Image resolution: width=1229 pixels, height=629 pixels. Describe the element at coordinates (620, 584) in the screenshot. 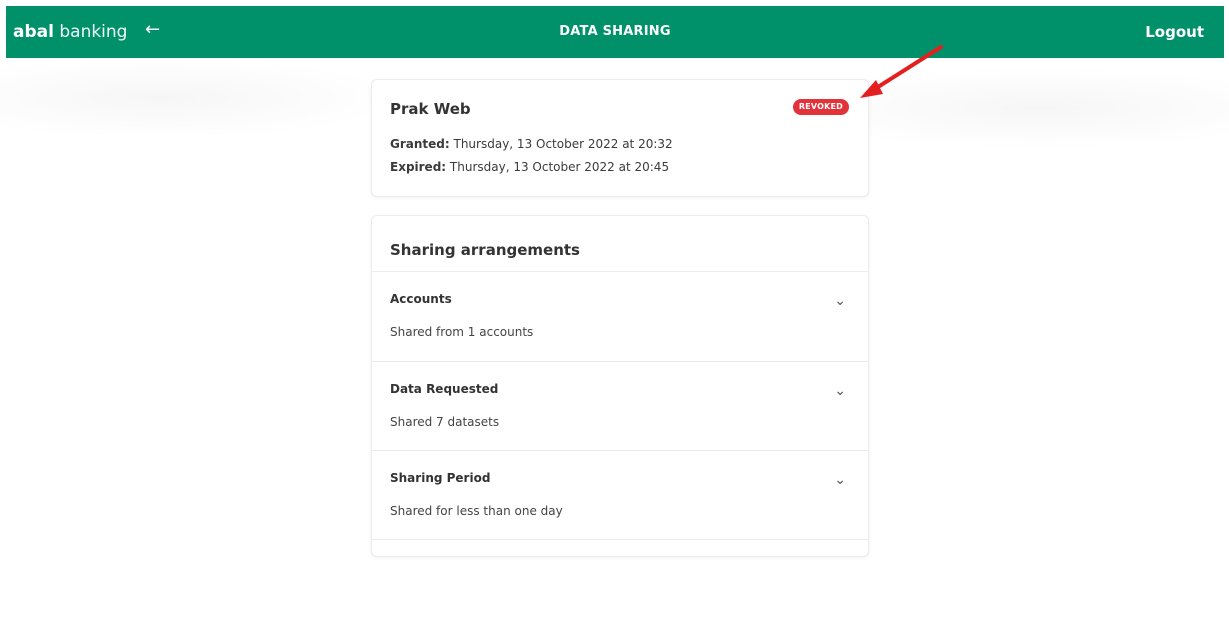

I see `accordion-next` at that location.